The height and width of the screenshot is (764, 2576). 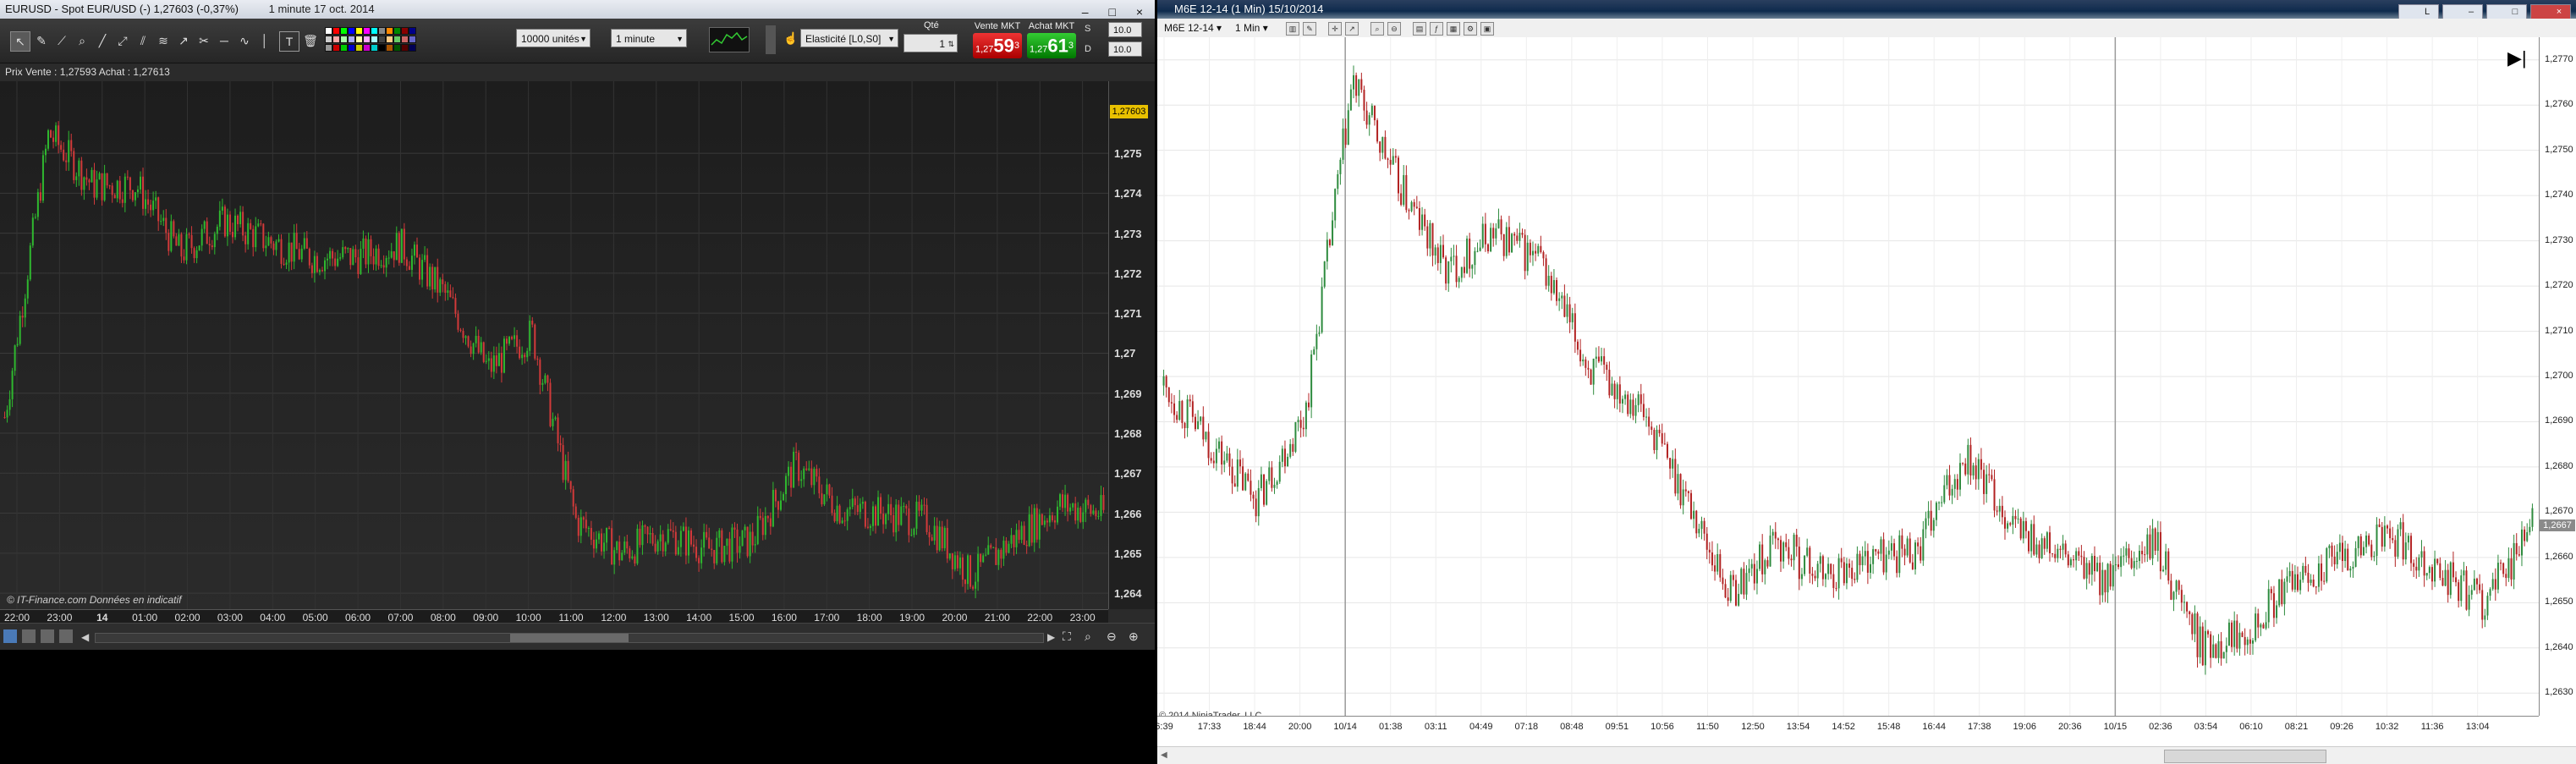 I want to click on layout-icon, so click(x=66, y=636).